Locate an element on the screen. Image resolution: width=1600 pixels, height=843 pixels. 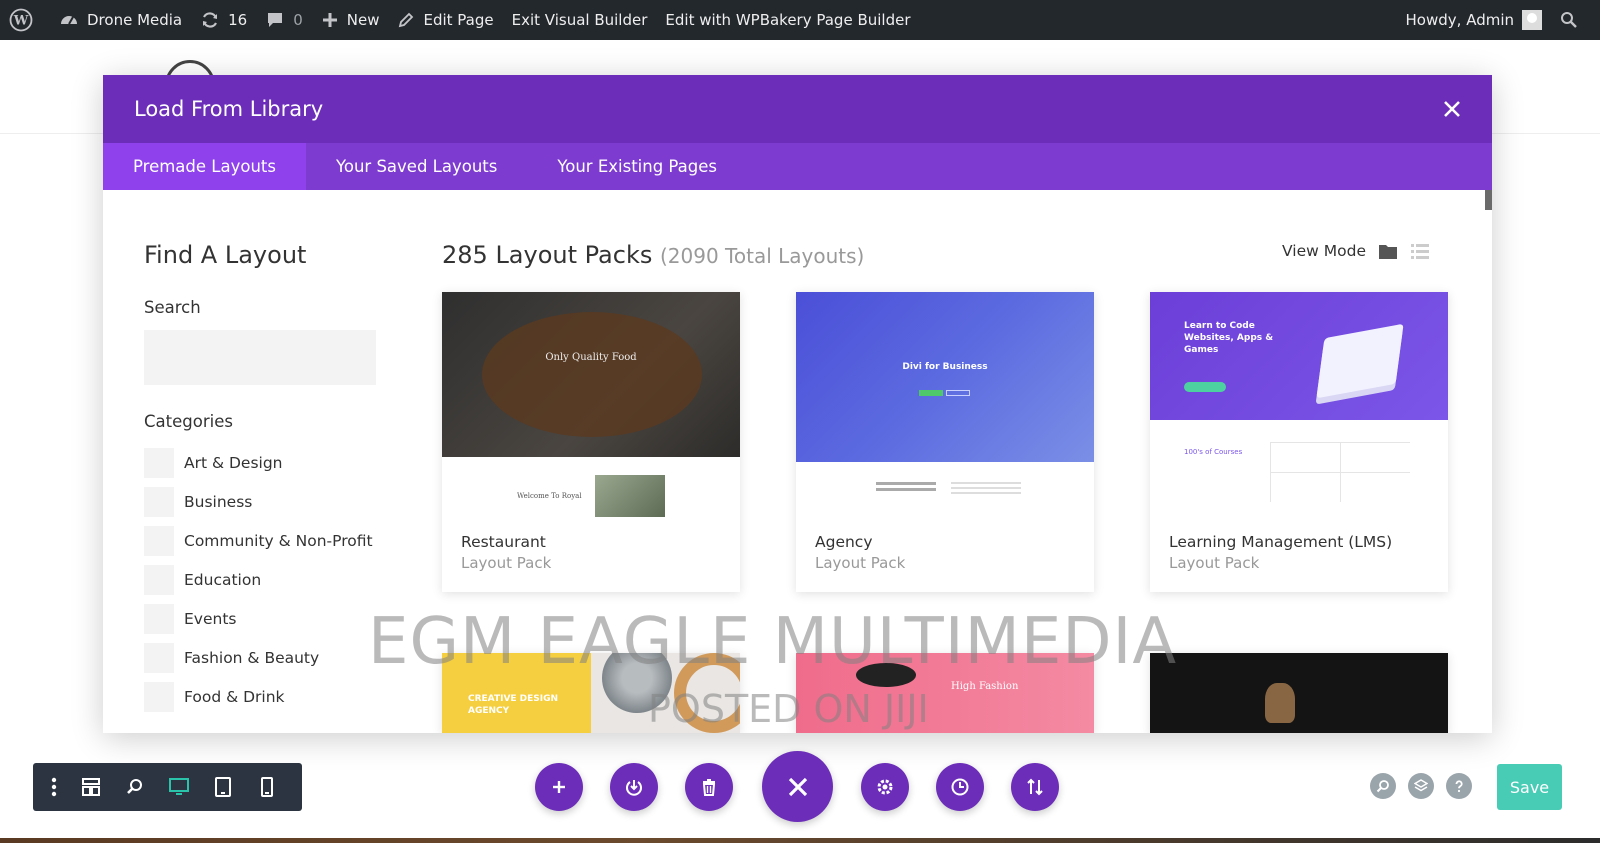
help-button is located at coordinates (1459, 786).